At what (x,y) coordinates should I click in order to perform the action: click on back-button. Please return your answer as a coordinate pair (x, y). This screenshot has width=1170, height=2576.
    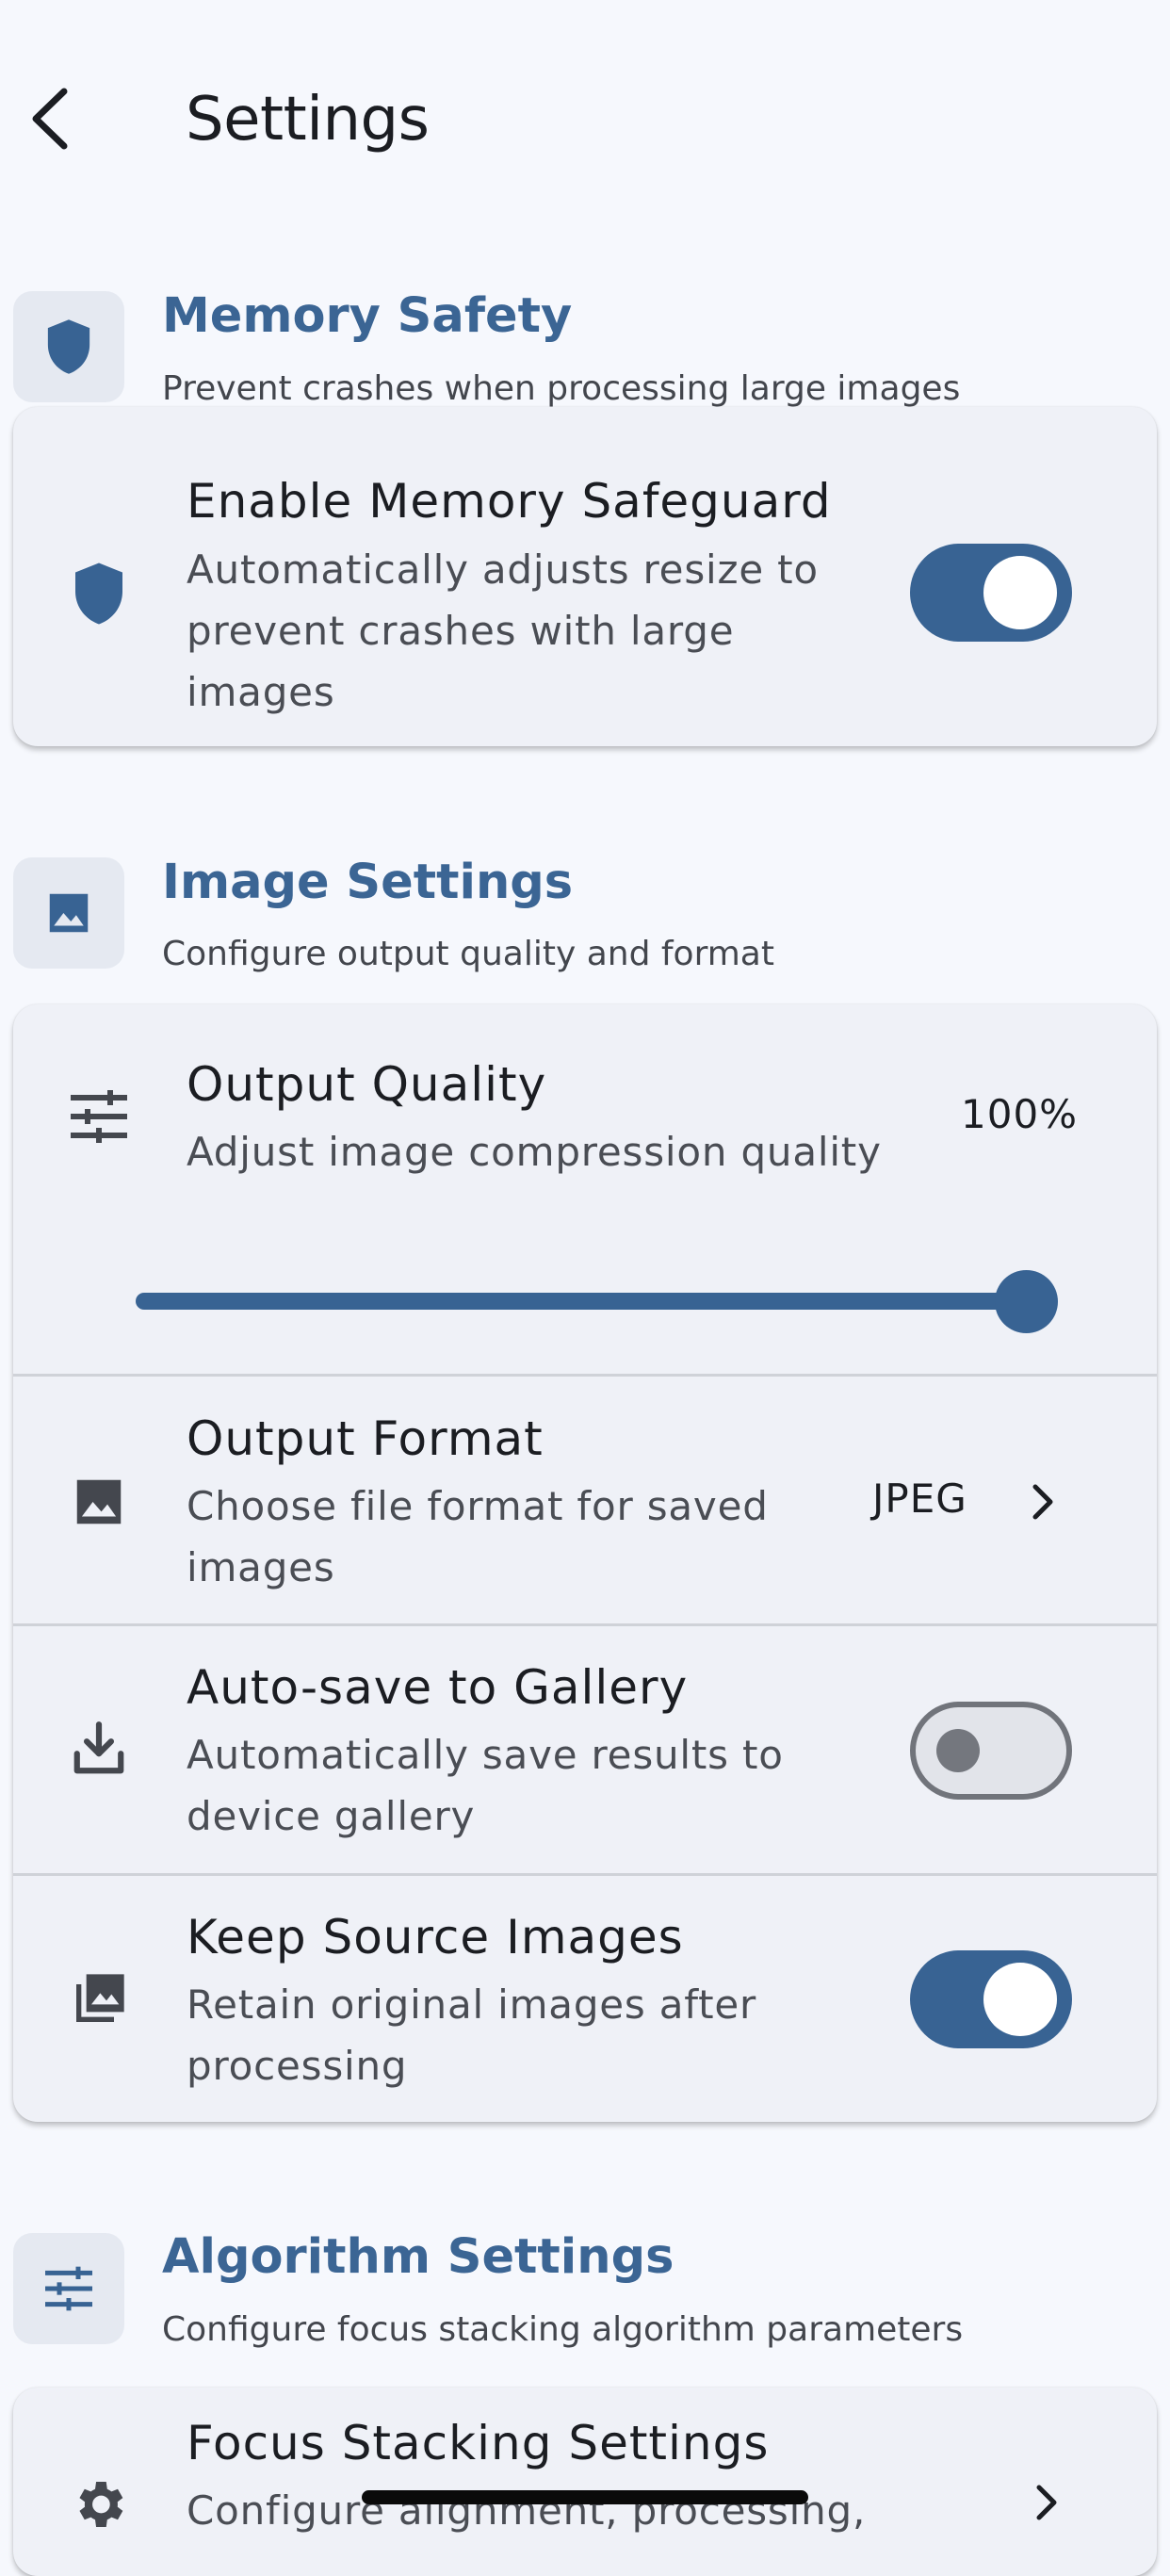
    Looking at the image, I should click on (49, 119).